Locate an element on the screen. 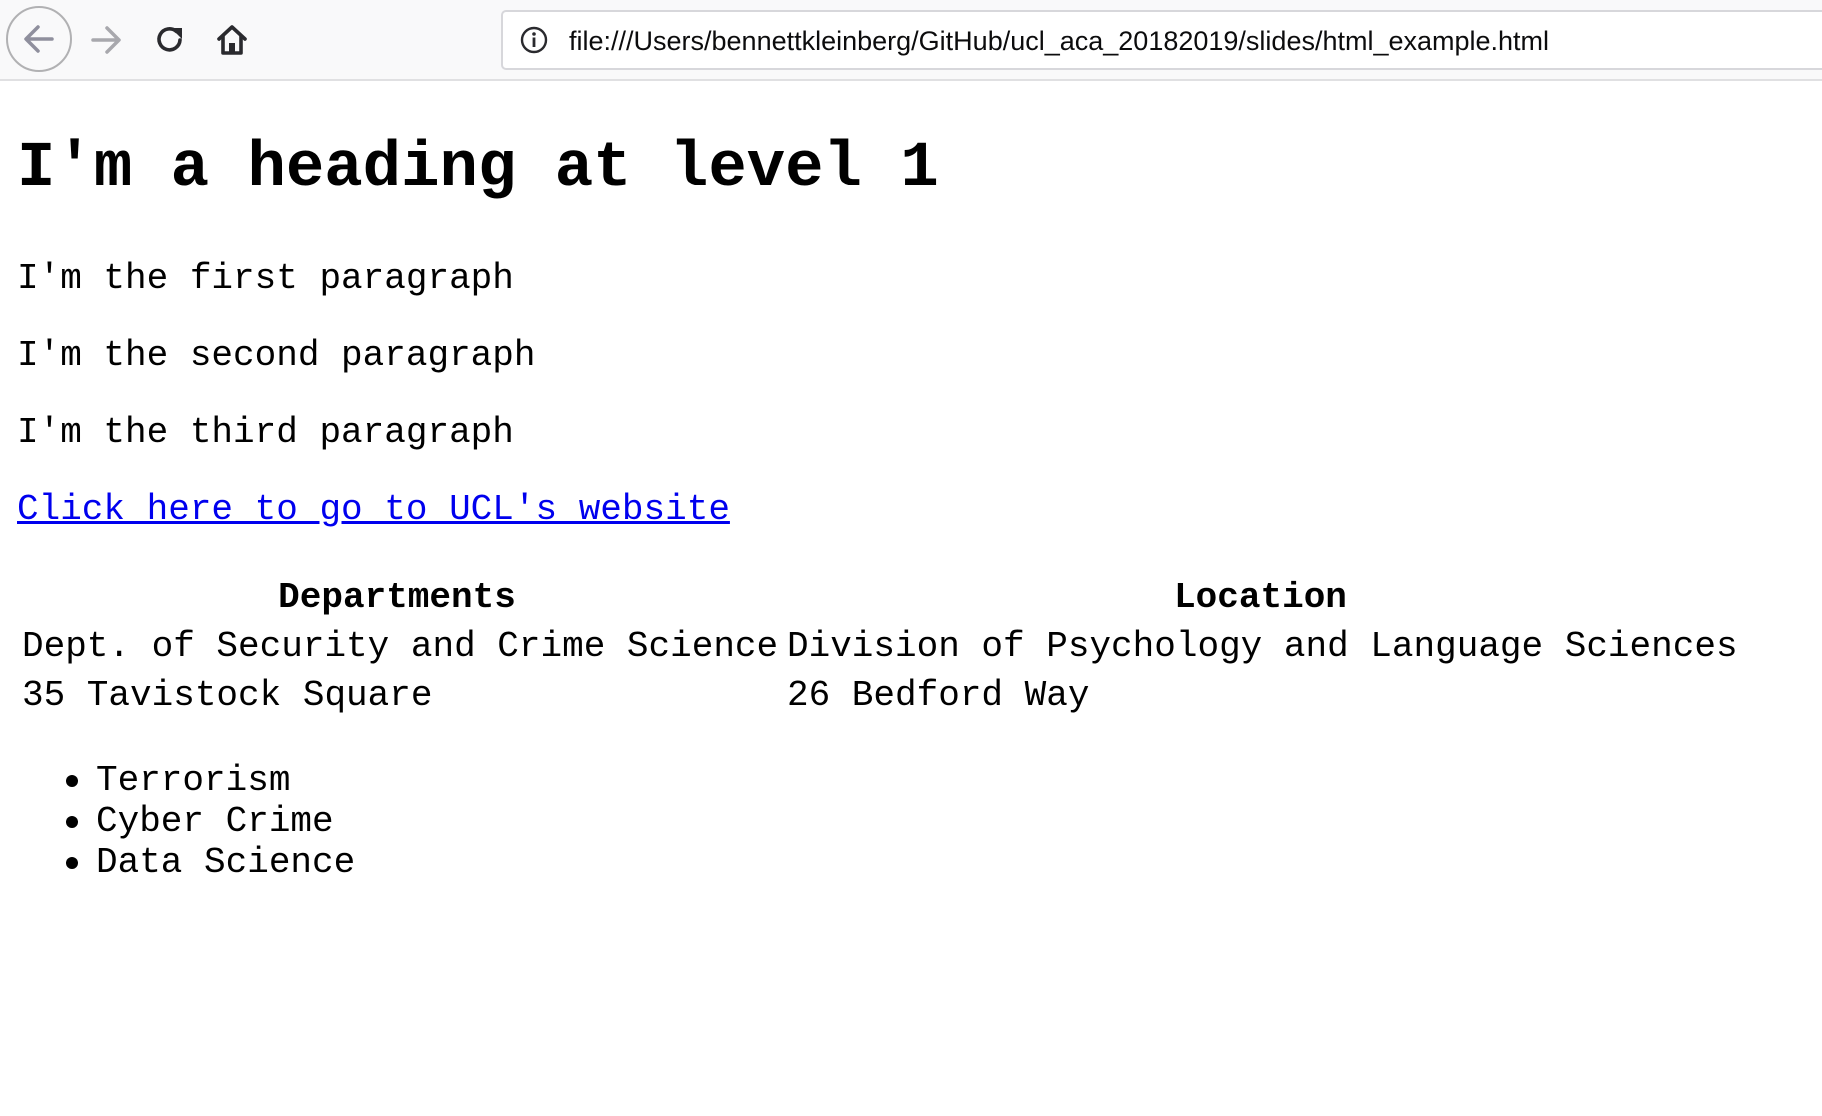 The width and height of the screenshot is (1822, 1116). list-item: Terrorism is located at coordinates (177, 780).